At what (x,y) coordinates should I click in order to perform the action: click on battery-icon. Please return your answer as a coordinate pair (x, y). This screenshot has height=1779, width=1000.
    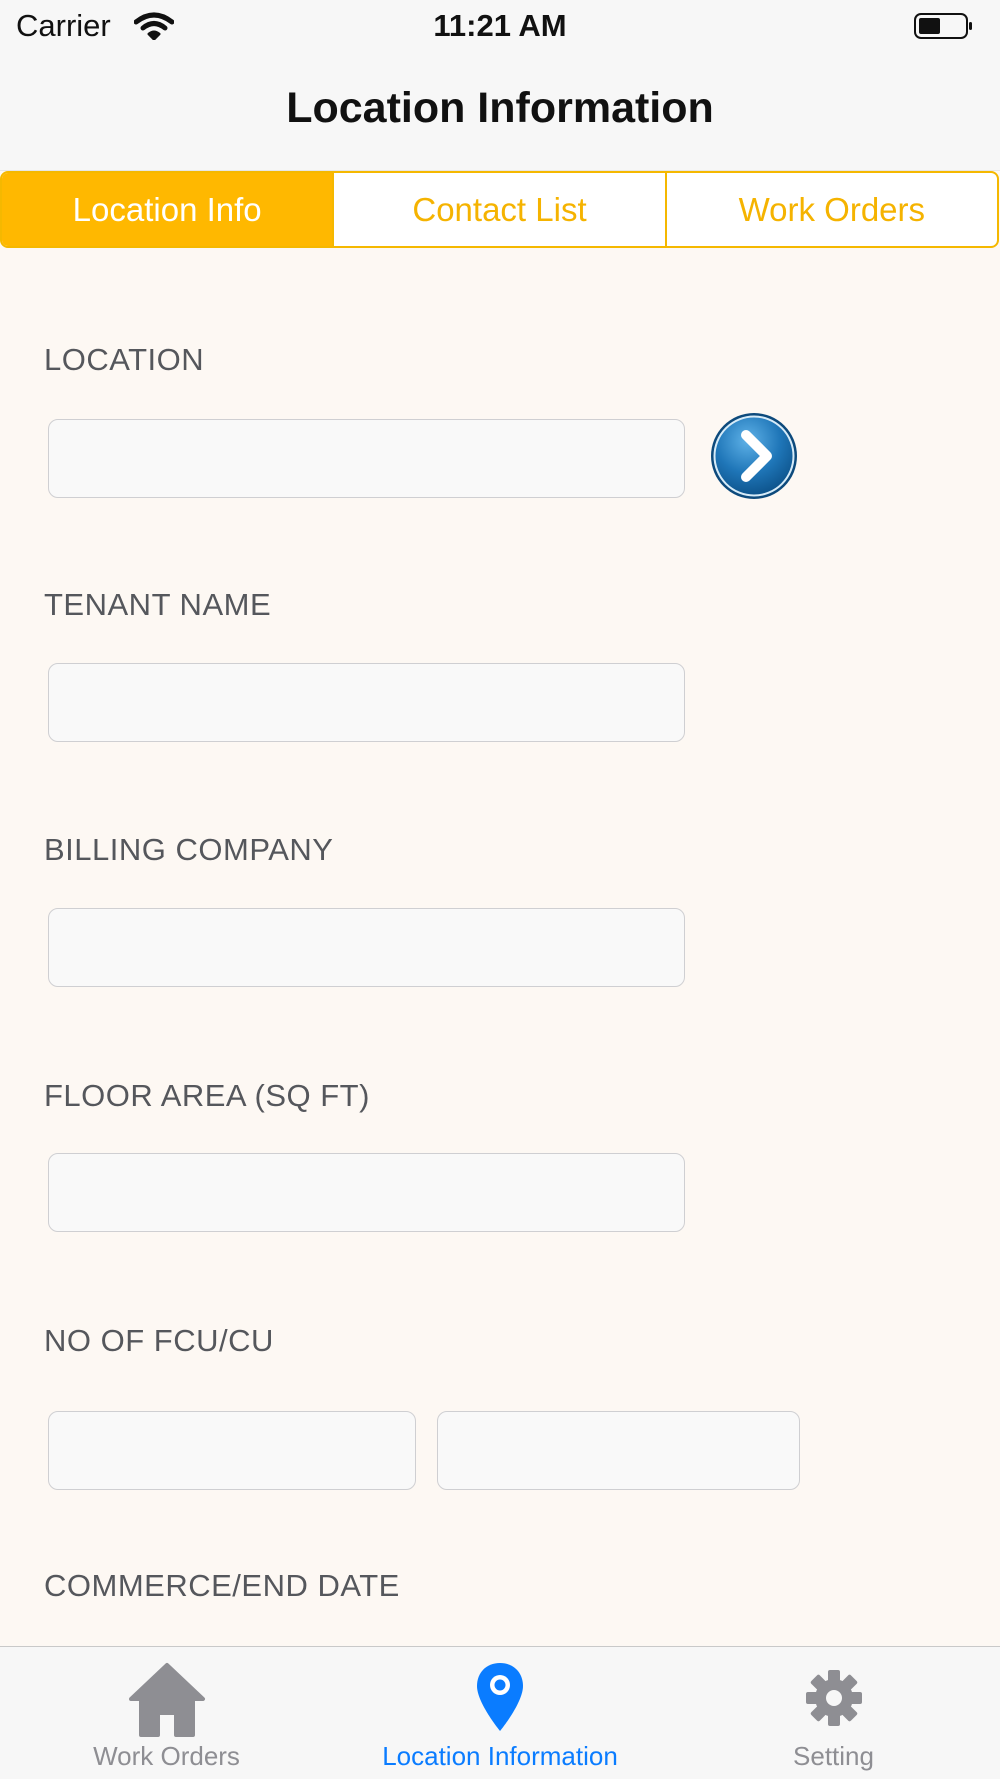
    Looking at the image, I should click on (944, 26).